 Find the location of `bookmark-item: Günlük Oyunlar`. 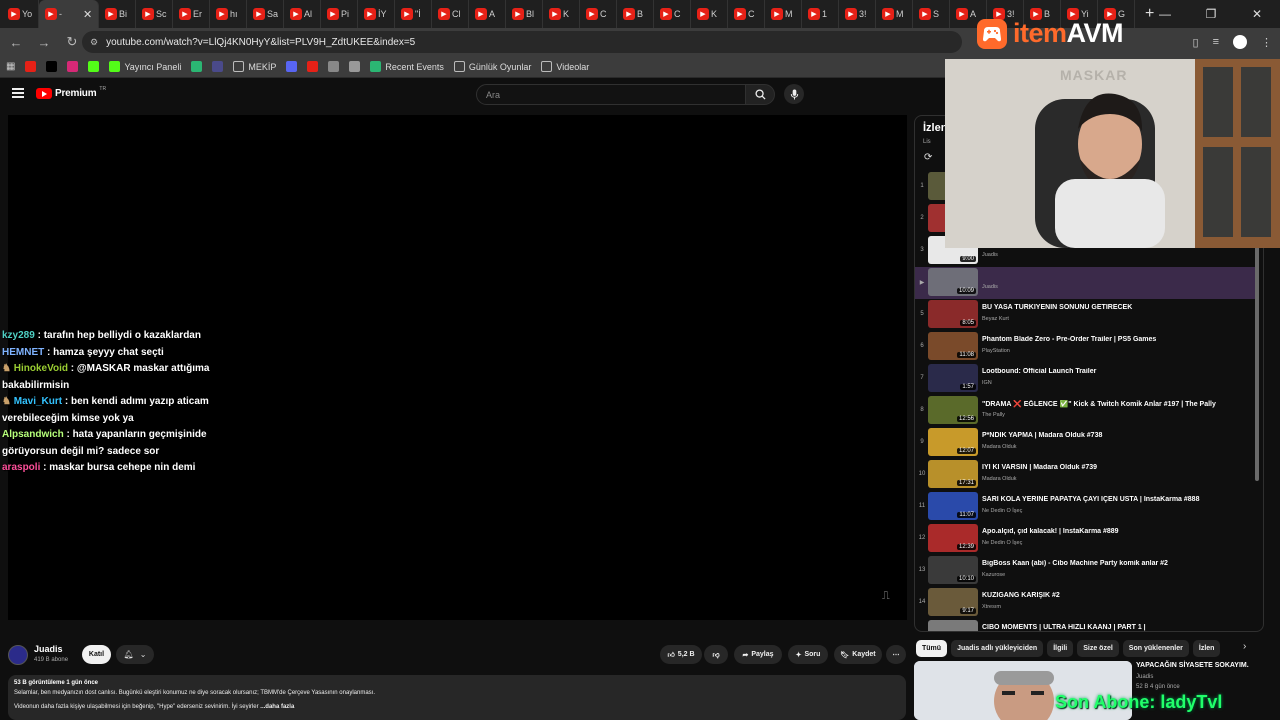

bookmark-item: Günlük Oyunlar is located at coordinates (492, 66).